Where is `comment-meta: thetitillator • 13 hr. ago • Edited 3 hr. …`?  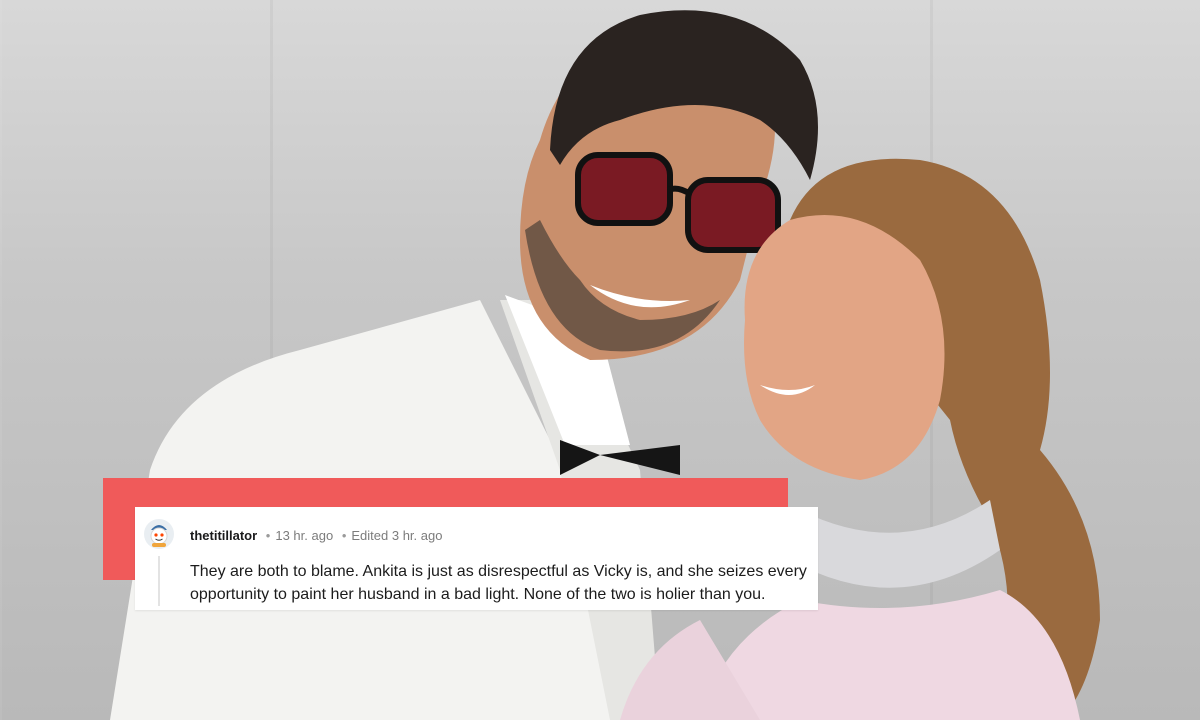 comment-meta: thetitillator • 13 hr. ago • Edited 3 hr. … is located at coordinates (316, 535).